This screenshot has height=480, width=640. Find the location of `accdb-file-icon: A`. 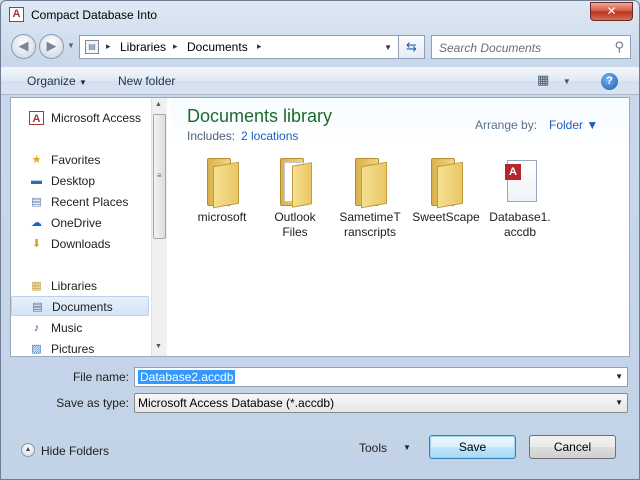

accdb-file-icon: A is located at coordinates (520, 182).